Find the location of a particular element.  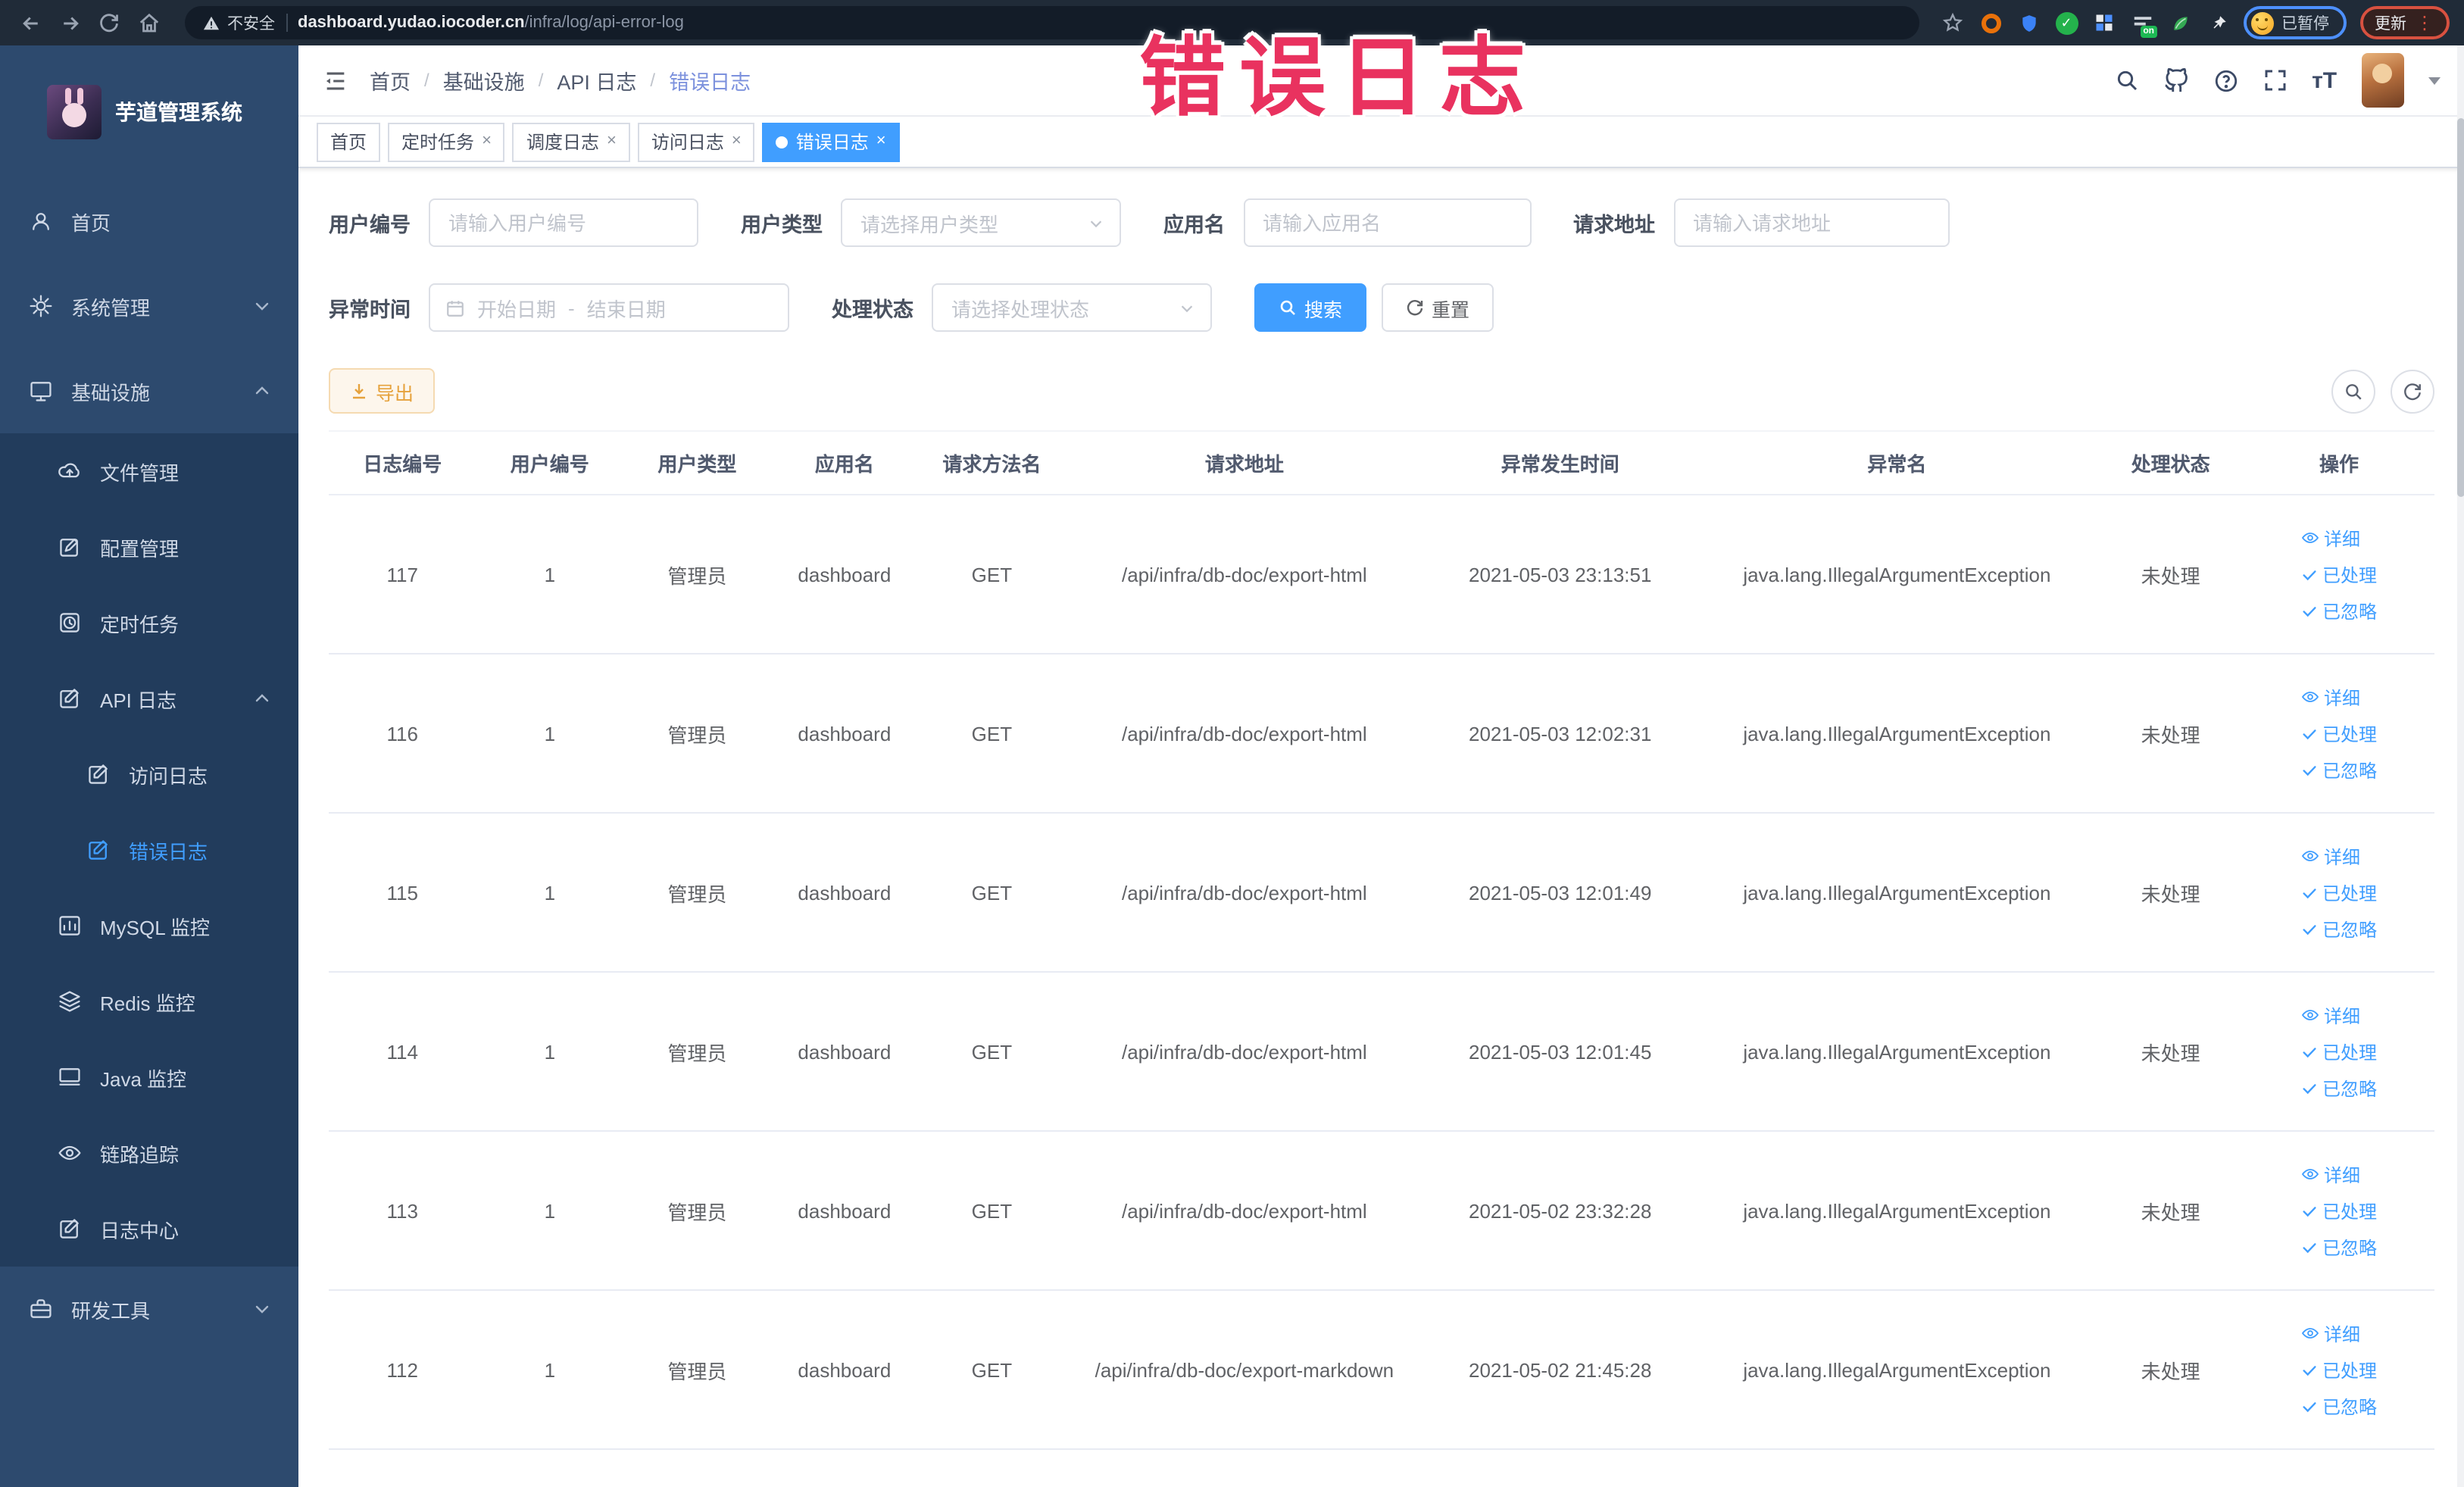

sidebar-item-日志中心: 日志中心 is located at coordinates (149, 1229).